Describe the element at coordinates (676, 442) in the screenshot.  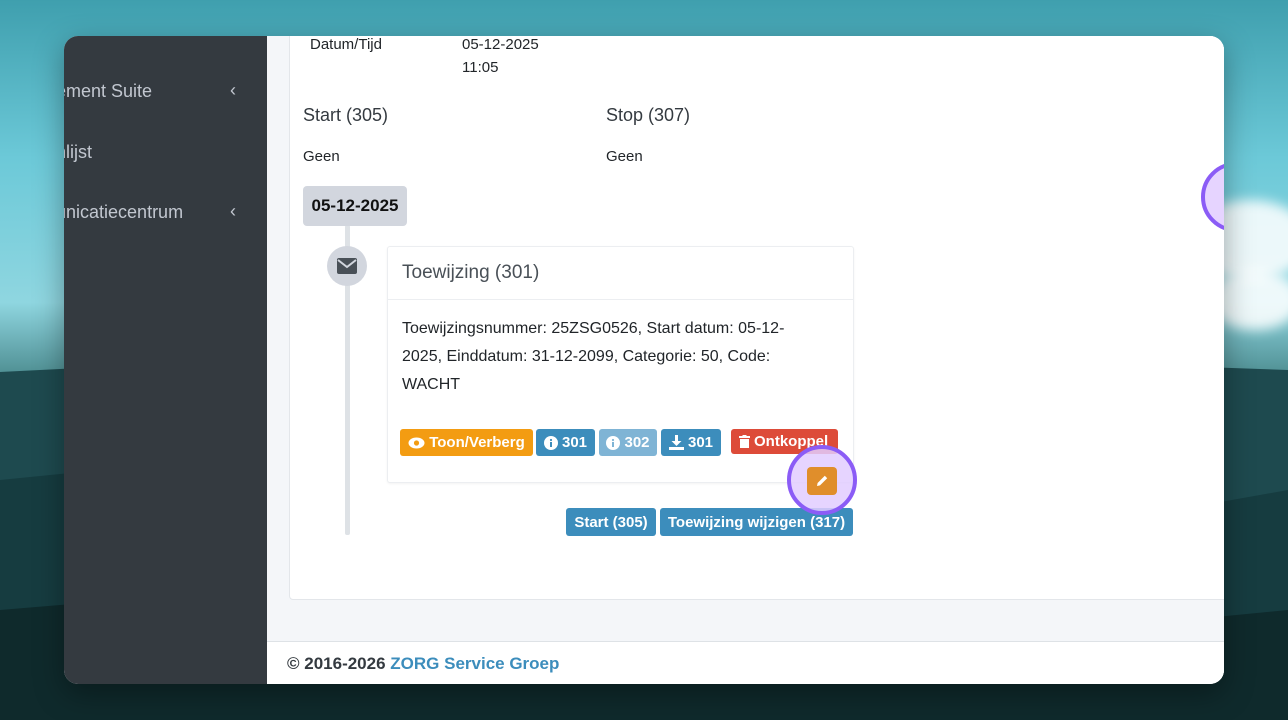
I see `download-icon` at that location.